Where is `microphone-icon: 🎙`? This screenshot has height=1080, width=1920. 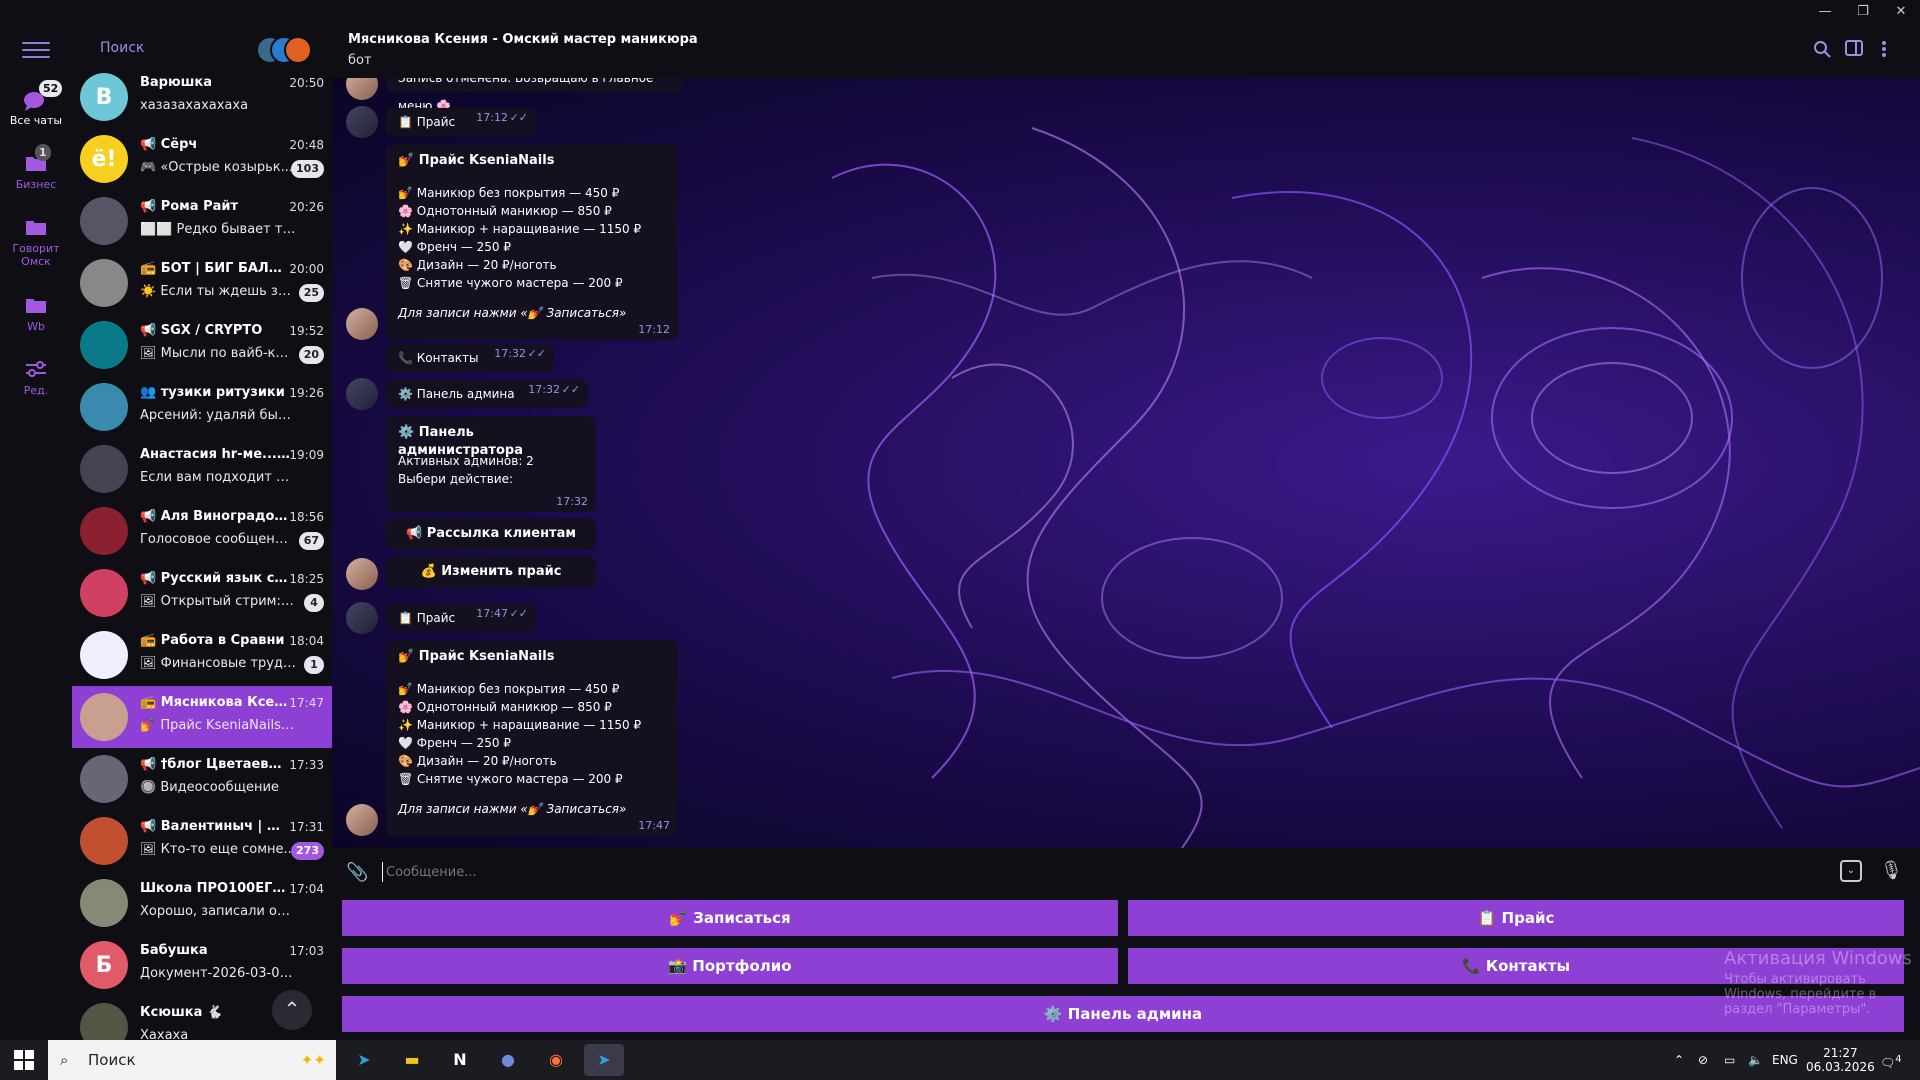
microphone-icon: 🎙 is located at coordinates (1891, 870).